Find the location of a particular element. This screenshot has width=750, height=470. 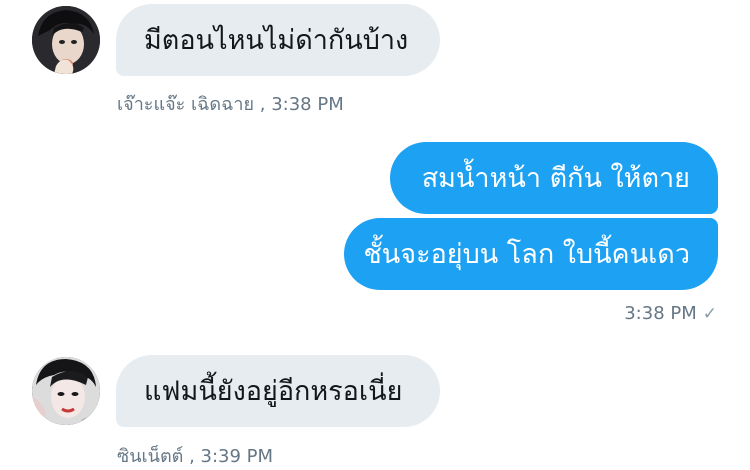

checkmark-icon: ✓ is located at coordinates (709, 314).